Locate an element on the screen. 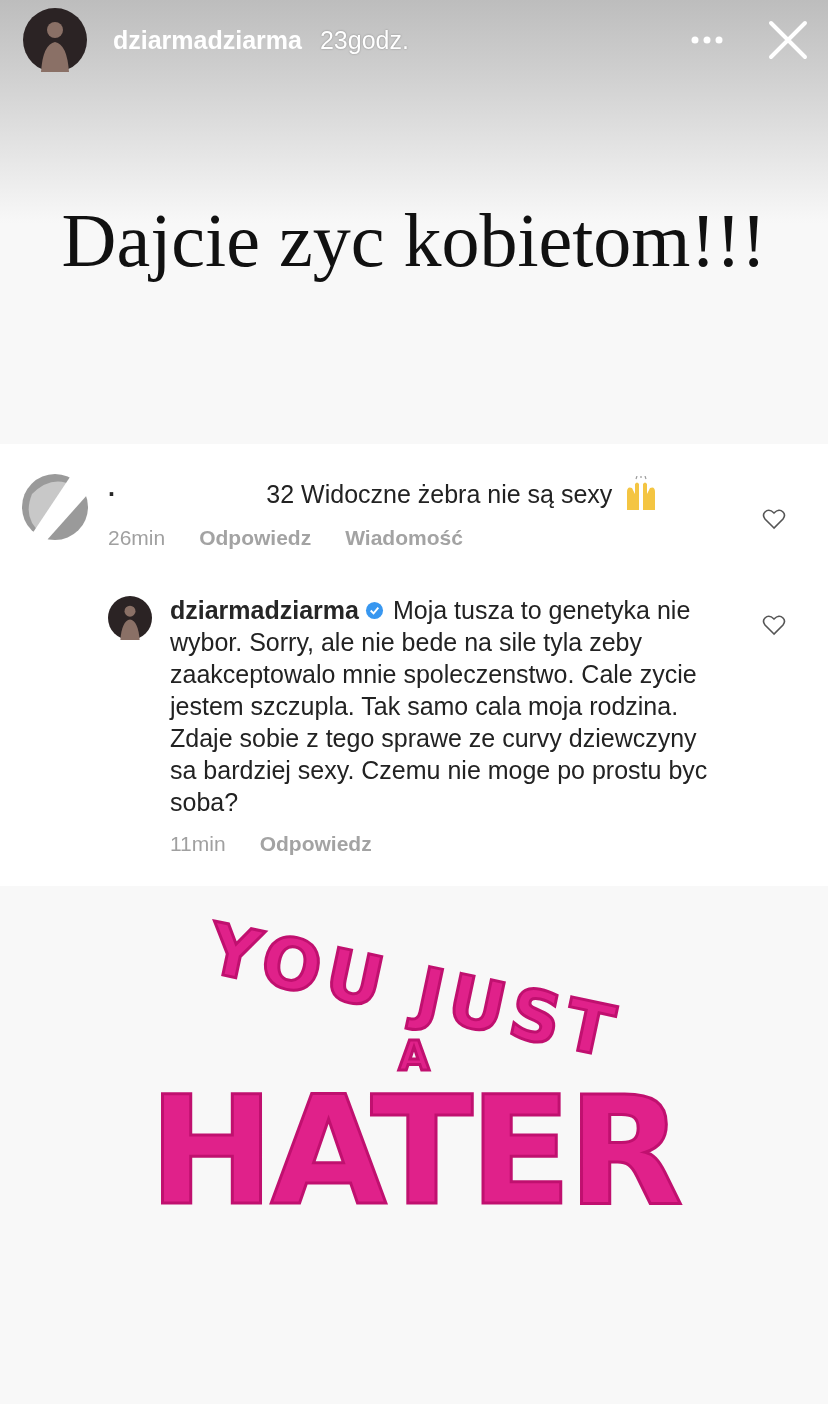 This screenshot has width=828, height=1404. headline: Dajcie zyc kobietom!!! is located at coordinates (414, 240).